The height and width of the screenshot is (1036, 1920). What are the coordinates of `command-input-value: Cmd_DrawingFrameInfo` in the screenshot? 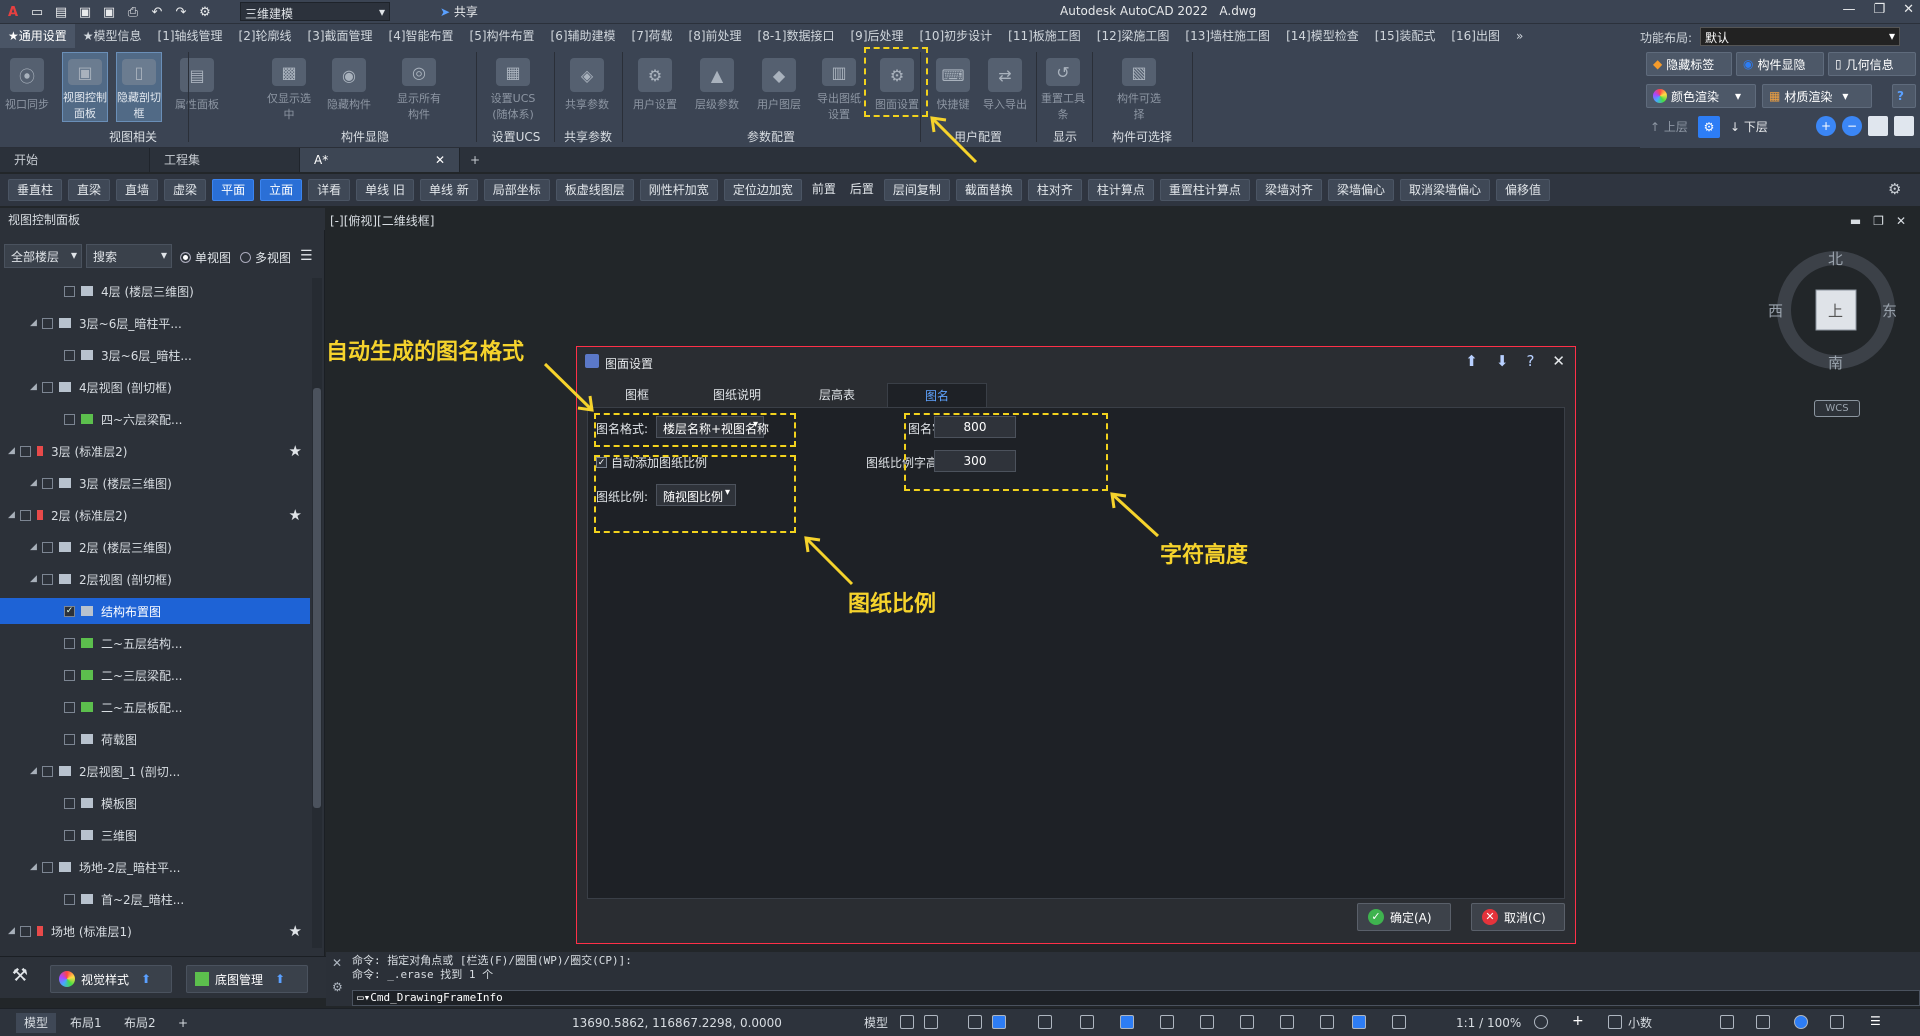 It's located at (436, 997).